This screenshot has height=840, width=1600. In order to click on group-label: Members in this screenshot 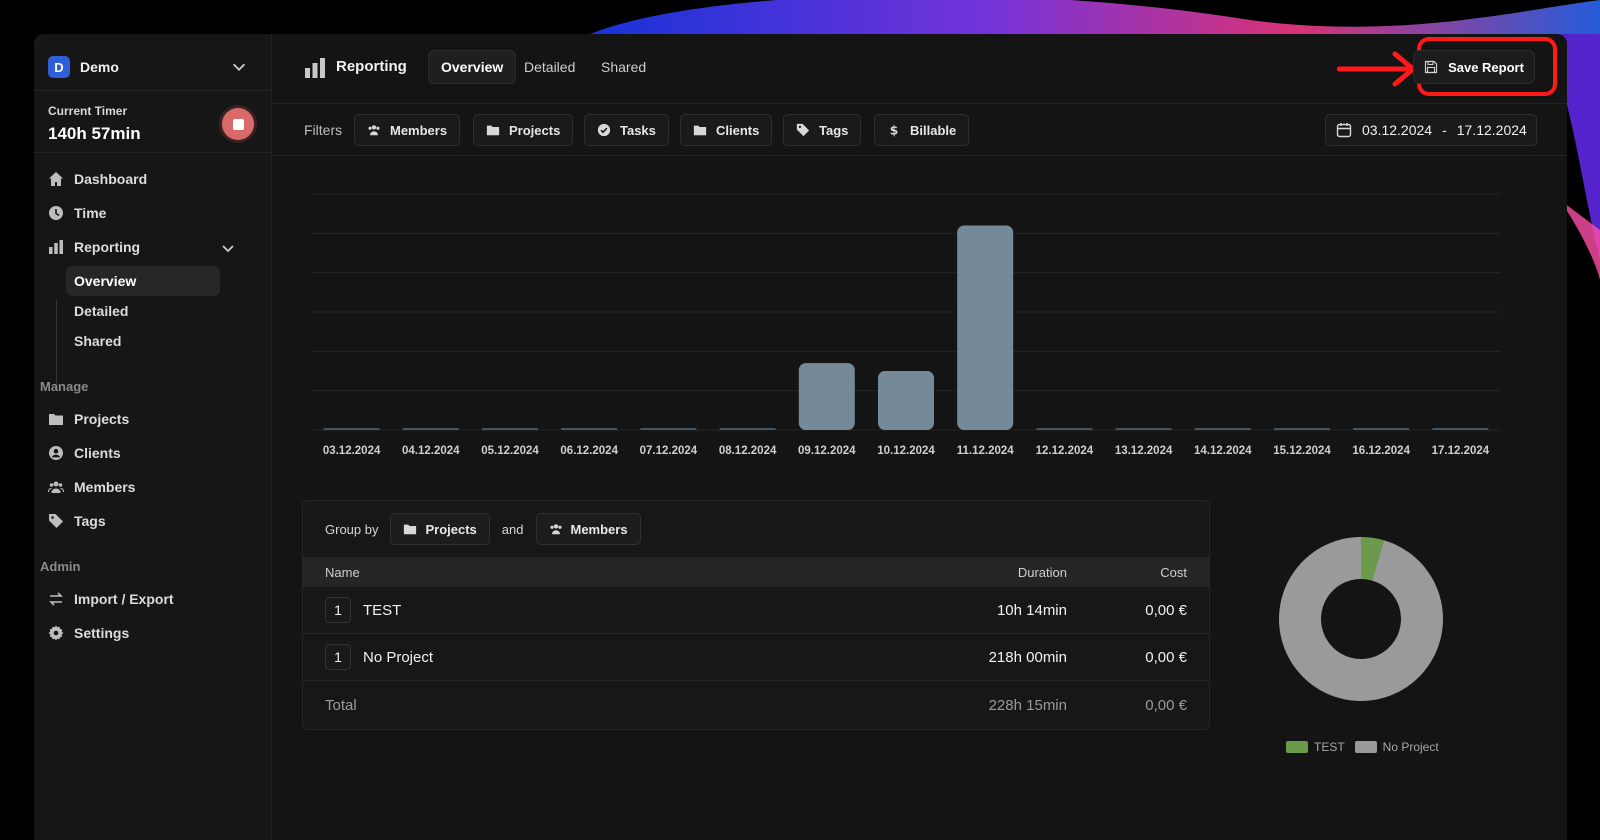, I will do `click(599, 529)`.